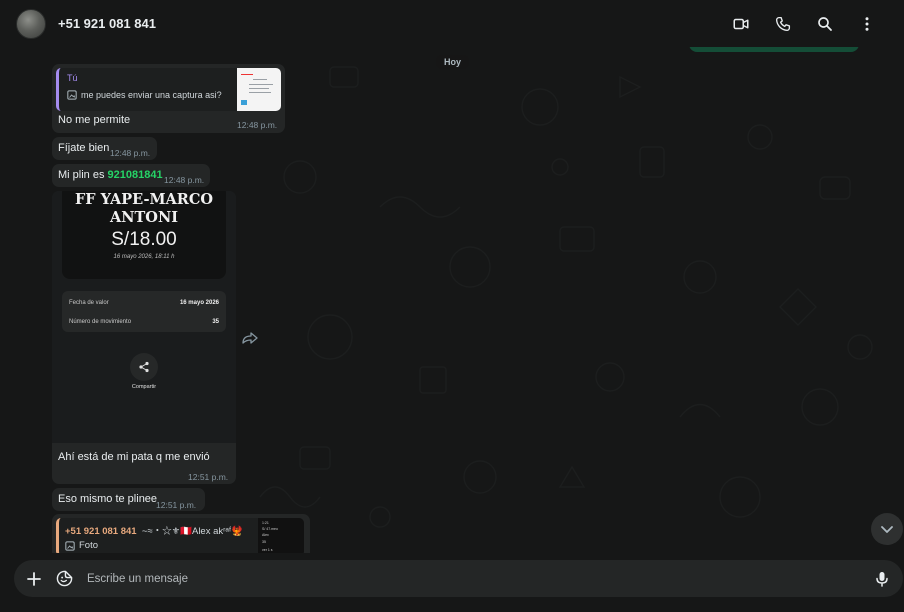 This screenshot has height=612, width=904. I want to click on sticker-button, so click(64, 579).